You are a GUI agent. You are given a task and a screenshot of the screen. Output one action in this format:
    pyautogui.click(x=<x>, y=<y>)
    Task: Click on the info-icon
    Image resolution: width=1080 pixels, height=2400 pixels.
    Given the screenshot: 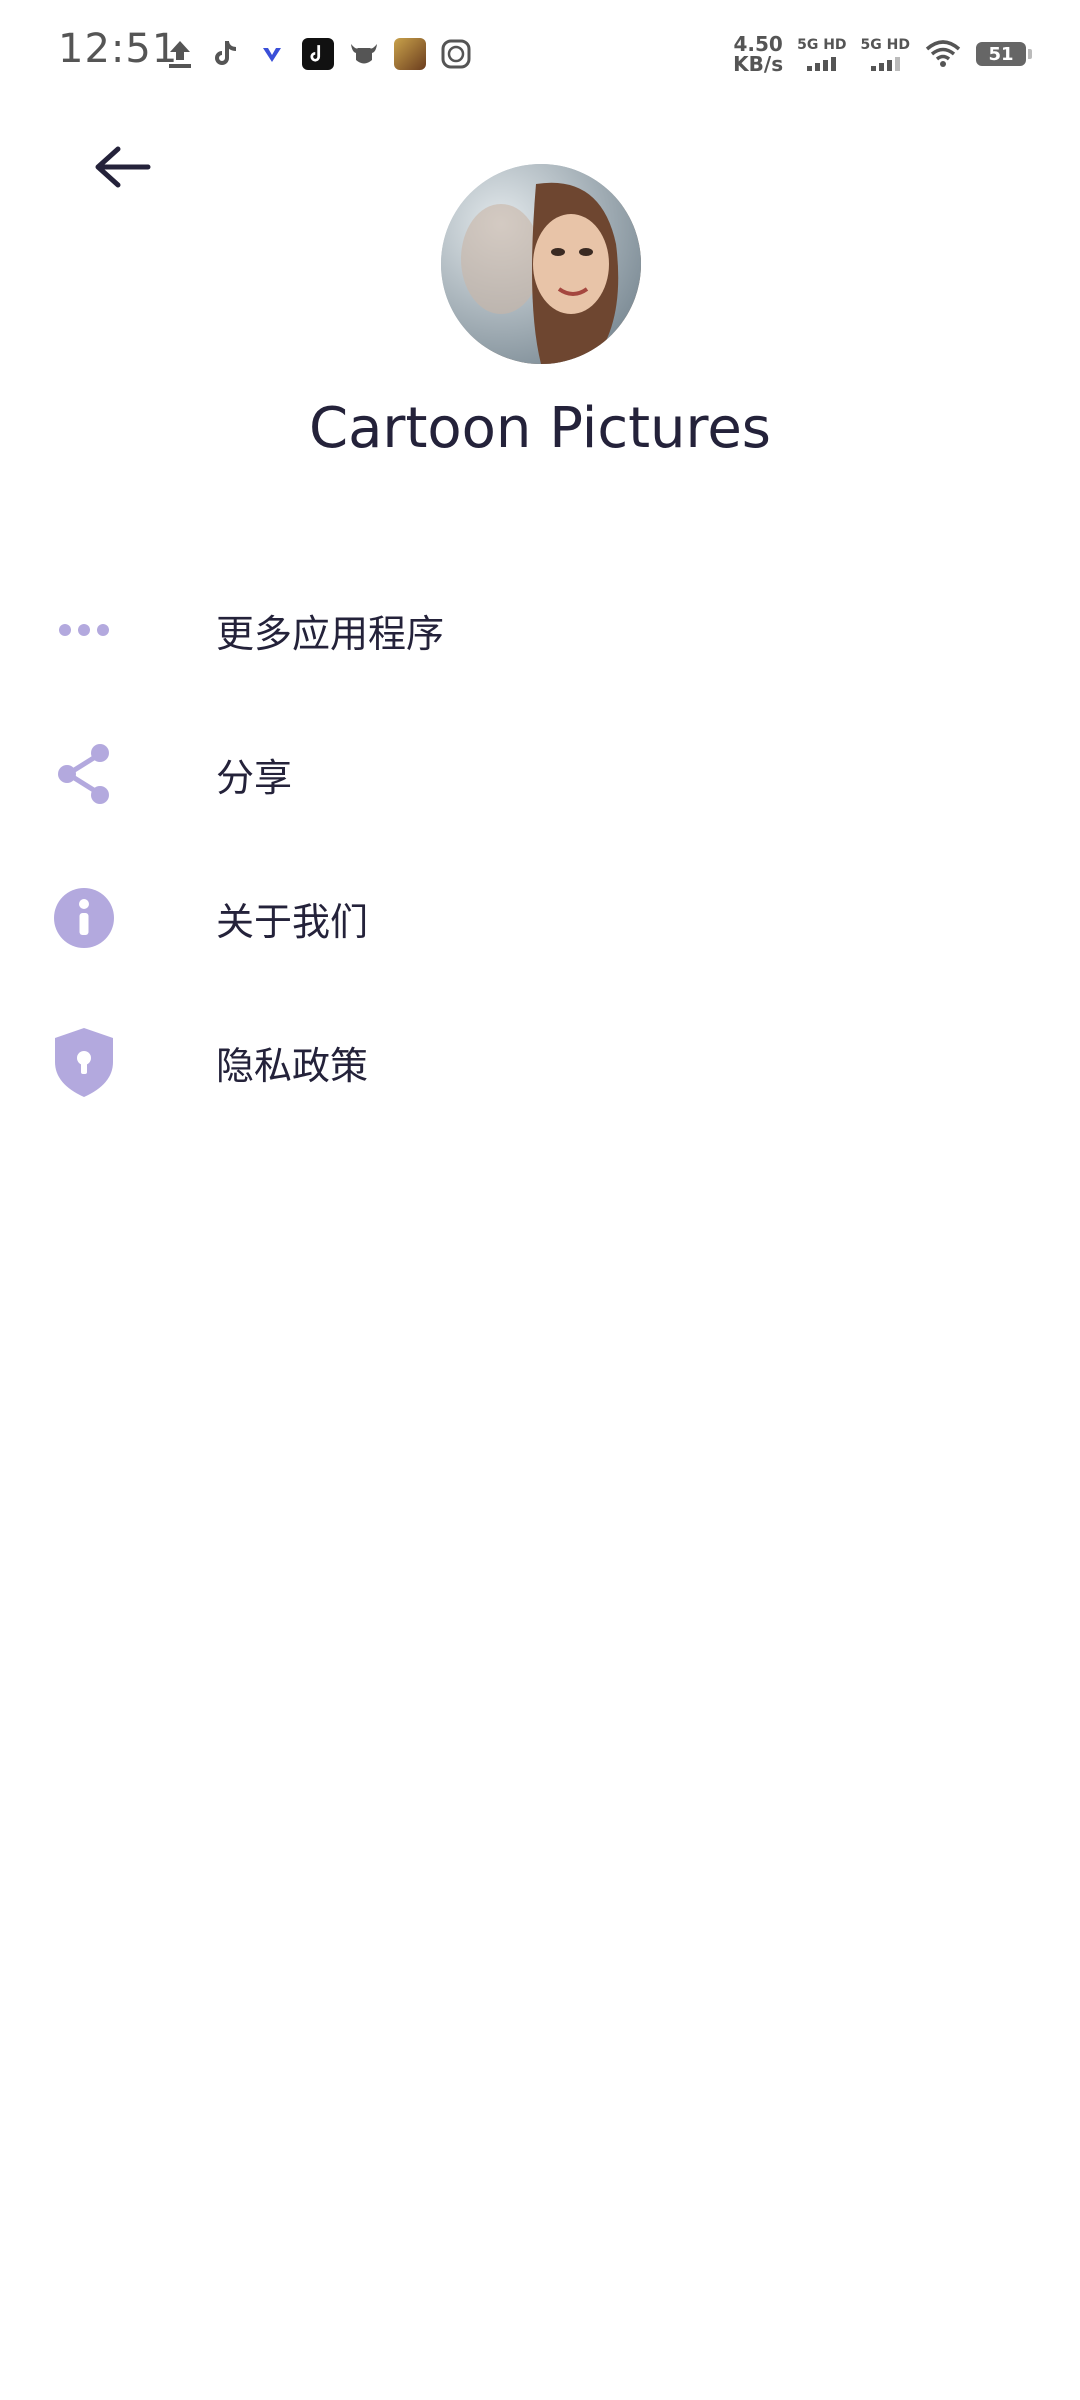 What is the action you would take?
    pyautogui.click(x=84, y=918)
    